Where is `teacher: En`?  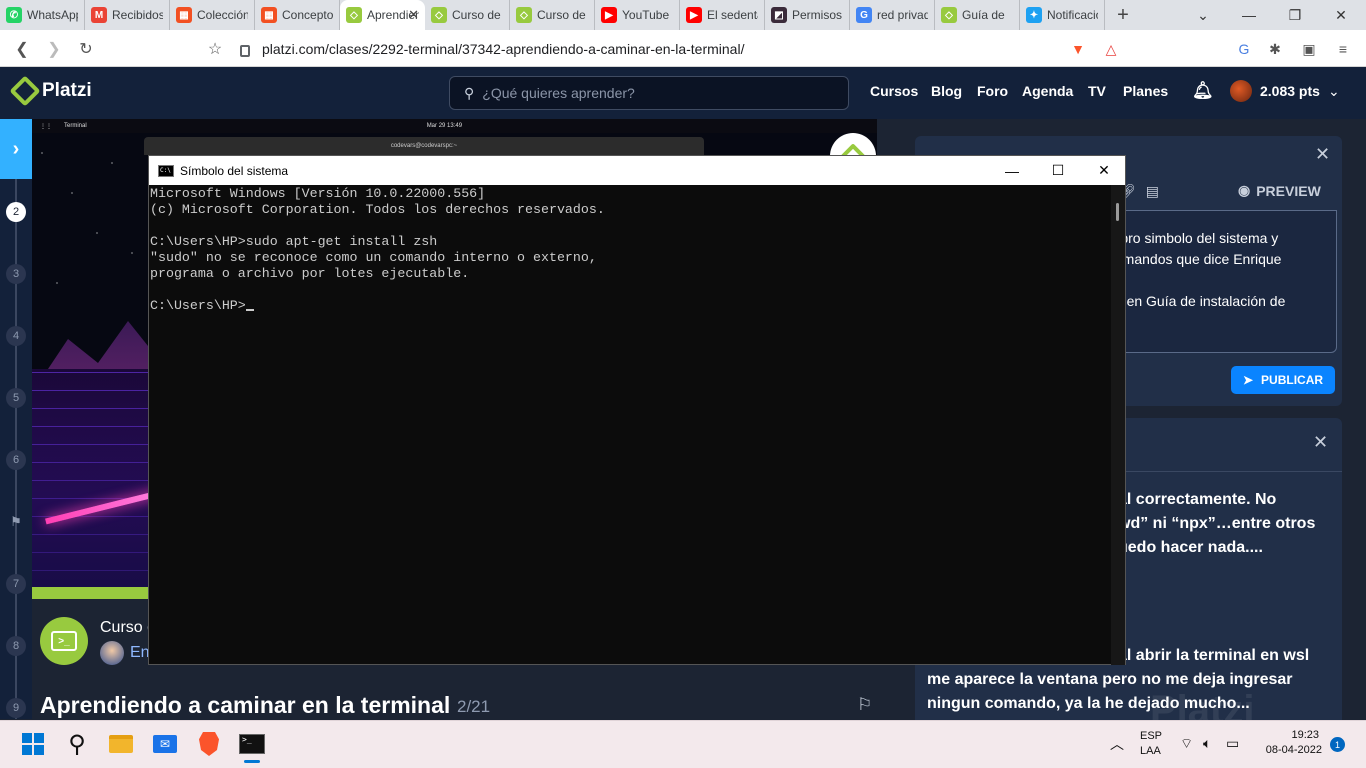
teacher: En is located at coordinates (125, 653).